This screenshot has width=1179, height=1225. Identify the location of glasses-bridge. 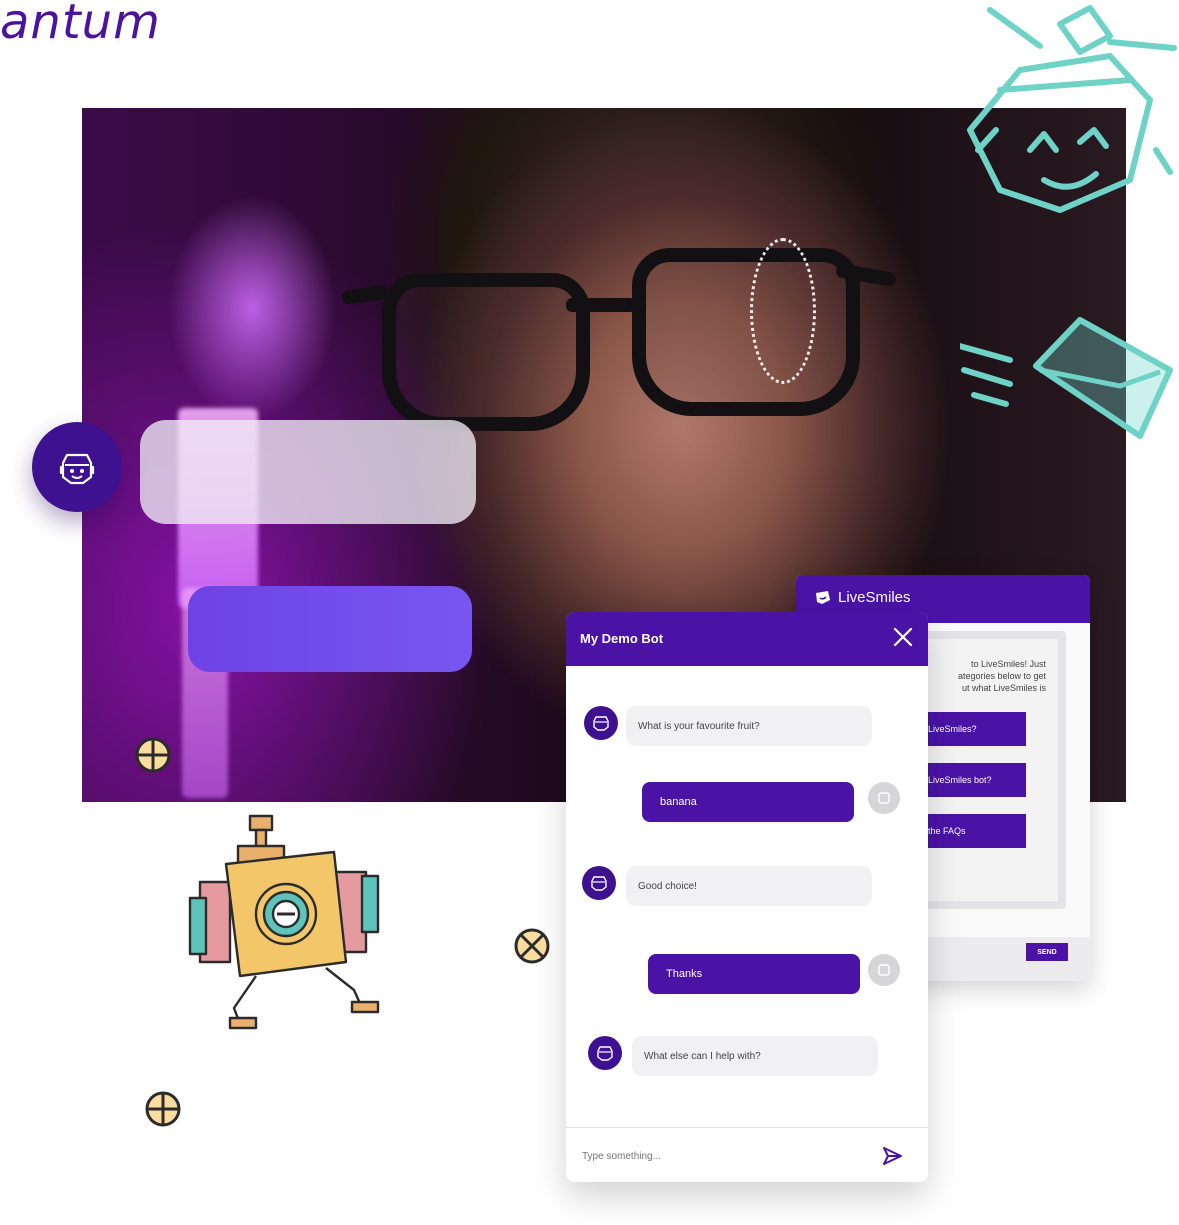
(601, 305).